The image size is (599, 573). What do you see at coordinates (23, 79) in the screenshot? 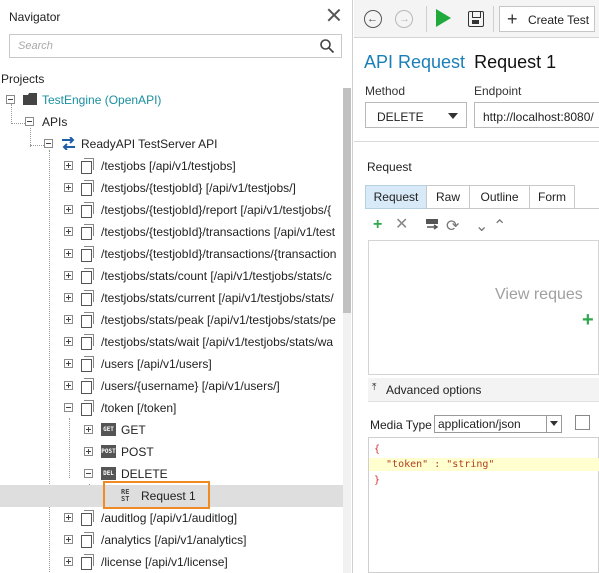
I see `projects-label: Projects` at bounding box center [23, 79].